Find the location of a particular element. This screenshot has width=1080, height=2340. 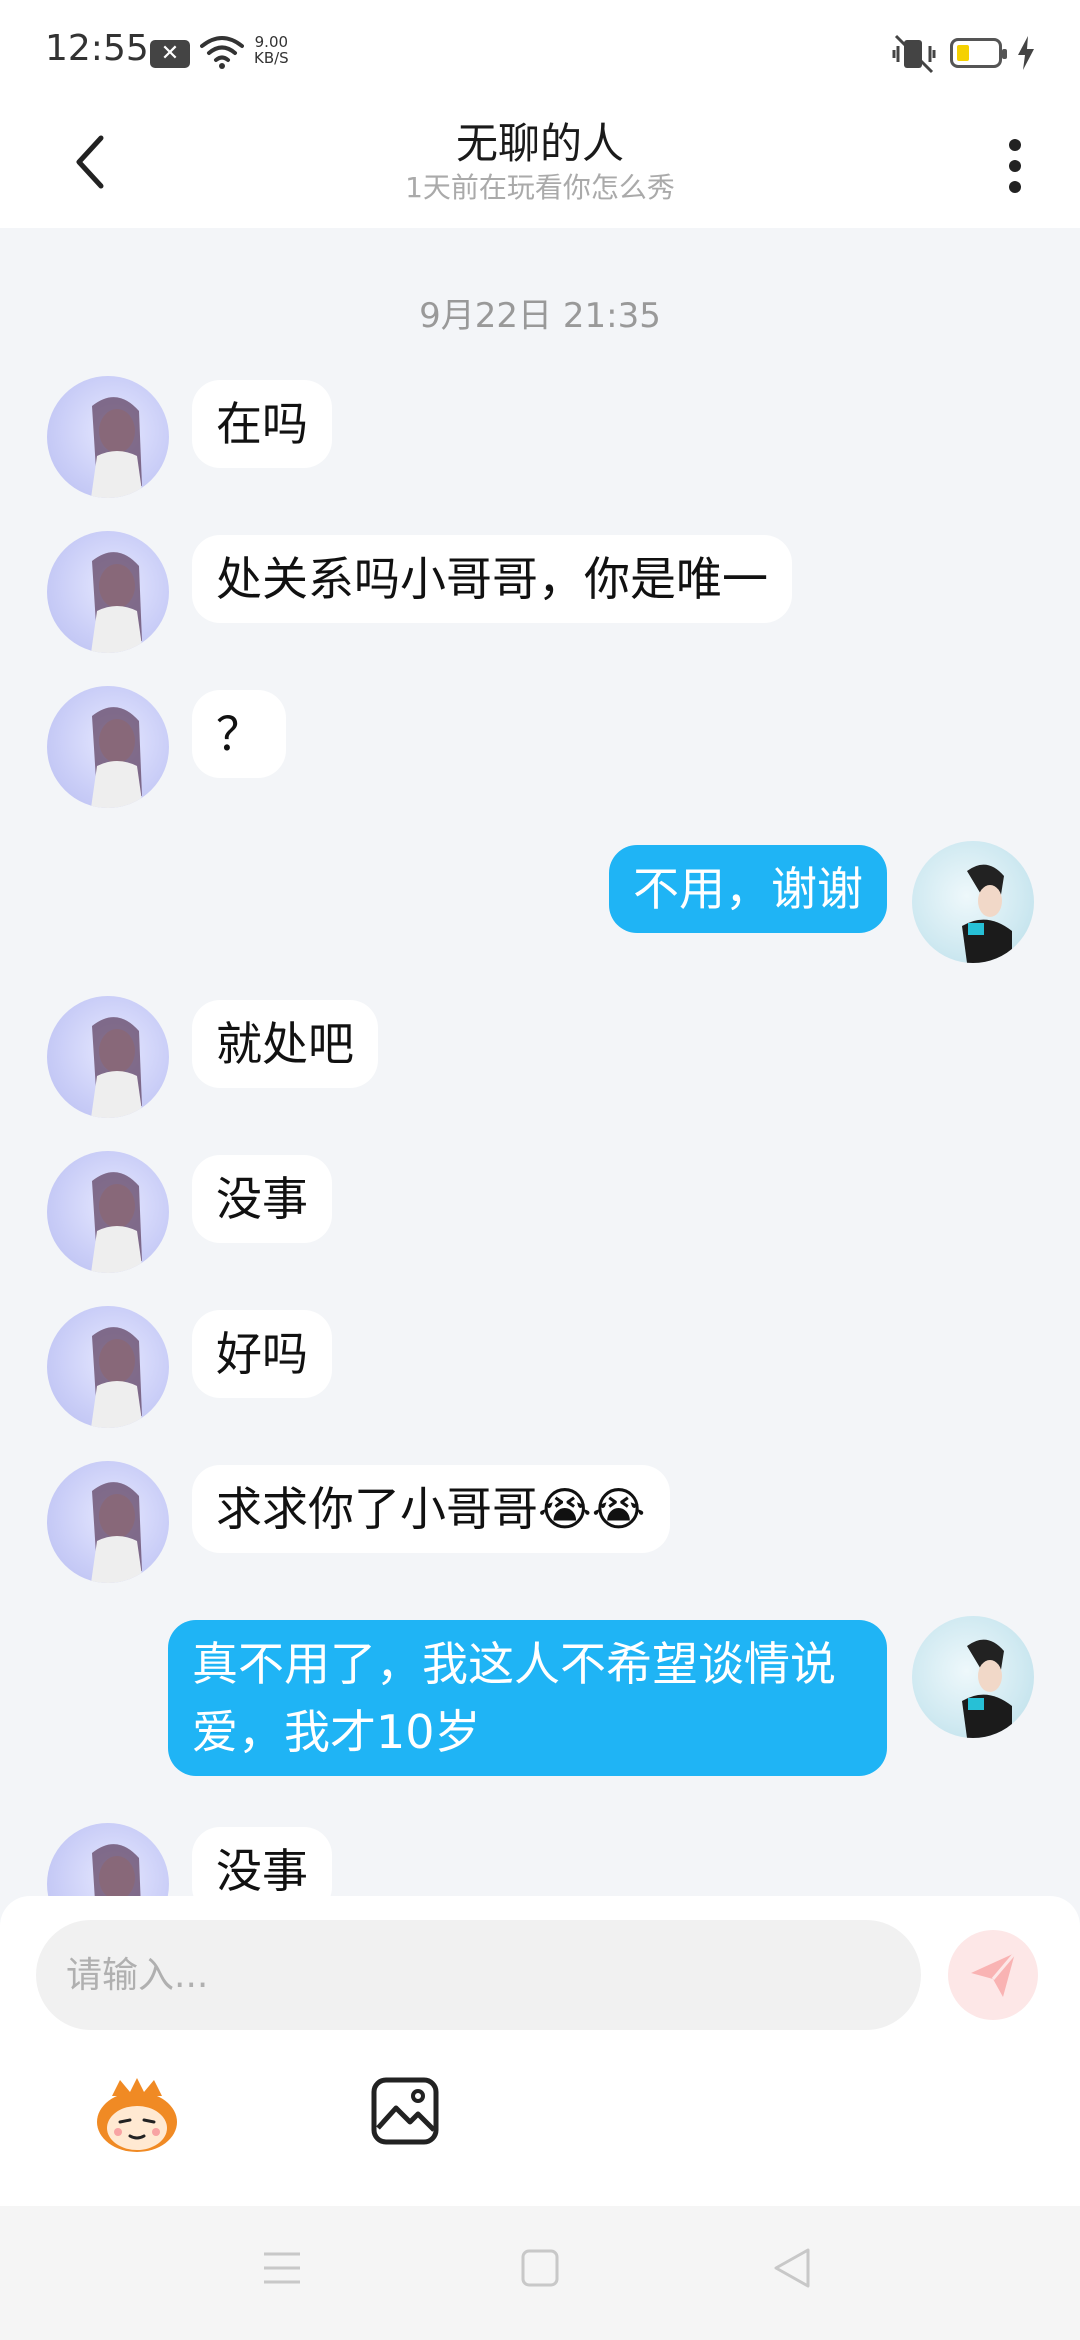

status-time: 12:55 is located at coordinates (97, 48).